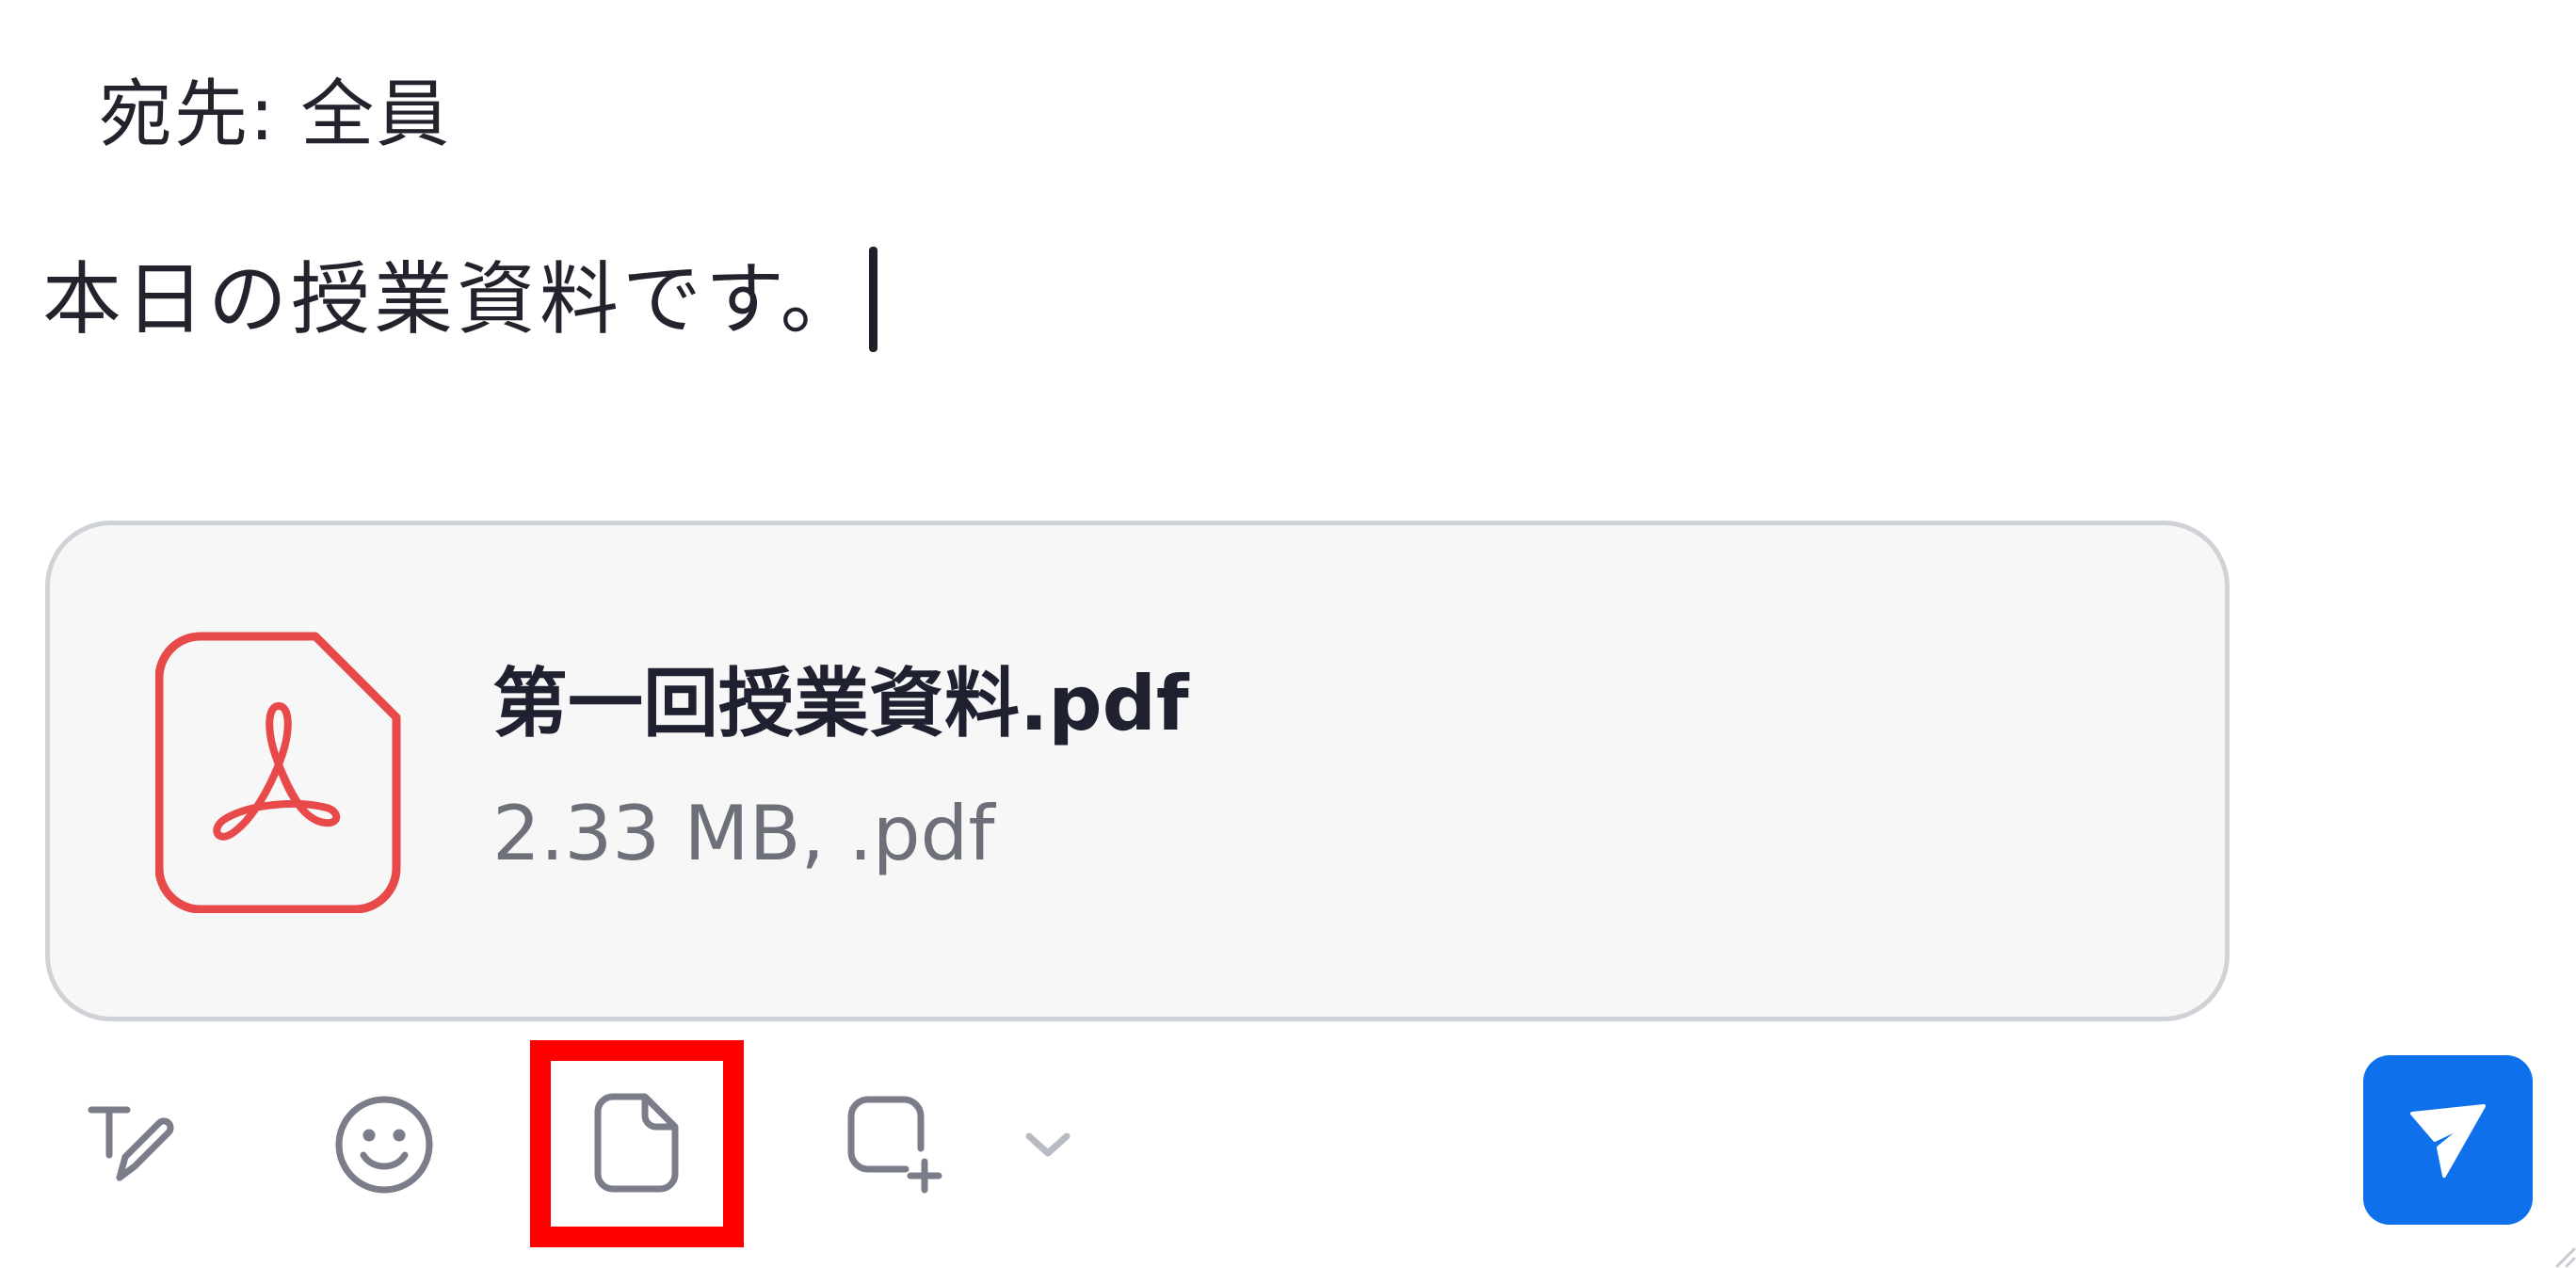 The image size is (2576, 1268). I want to click on recipient-value: 全員, so click(375, 114).